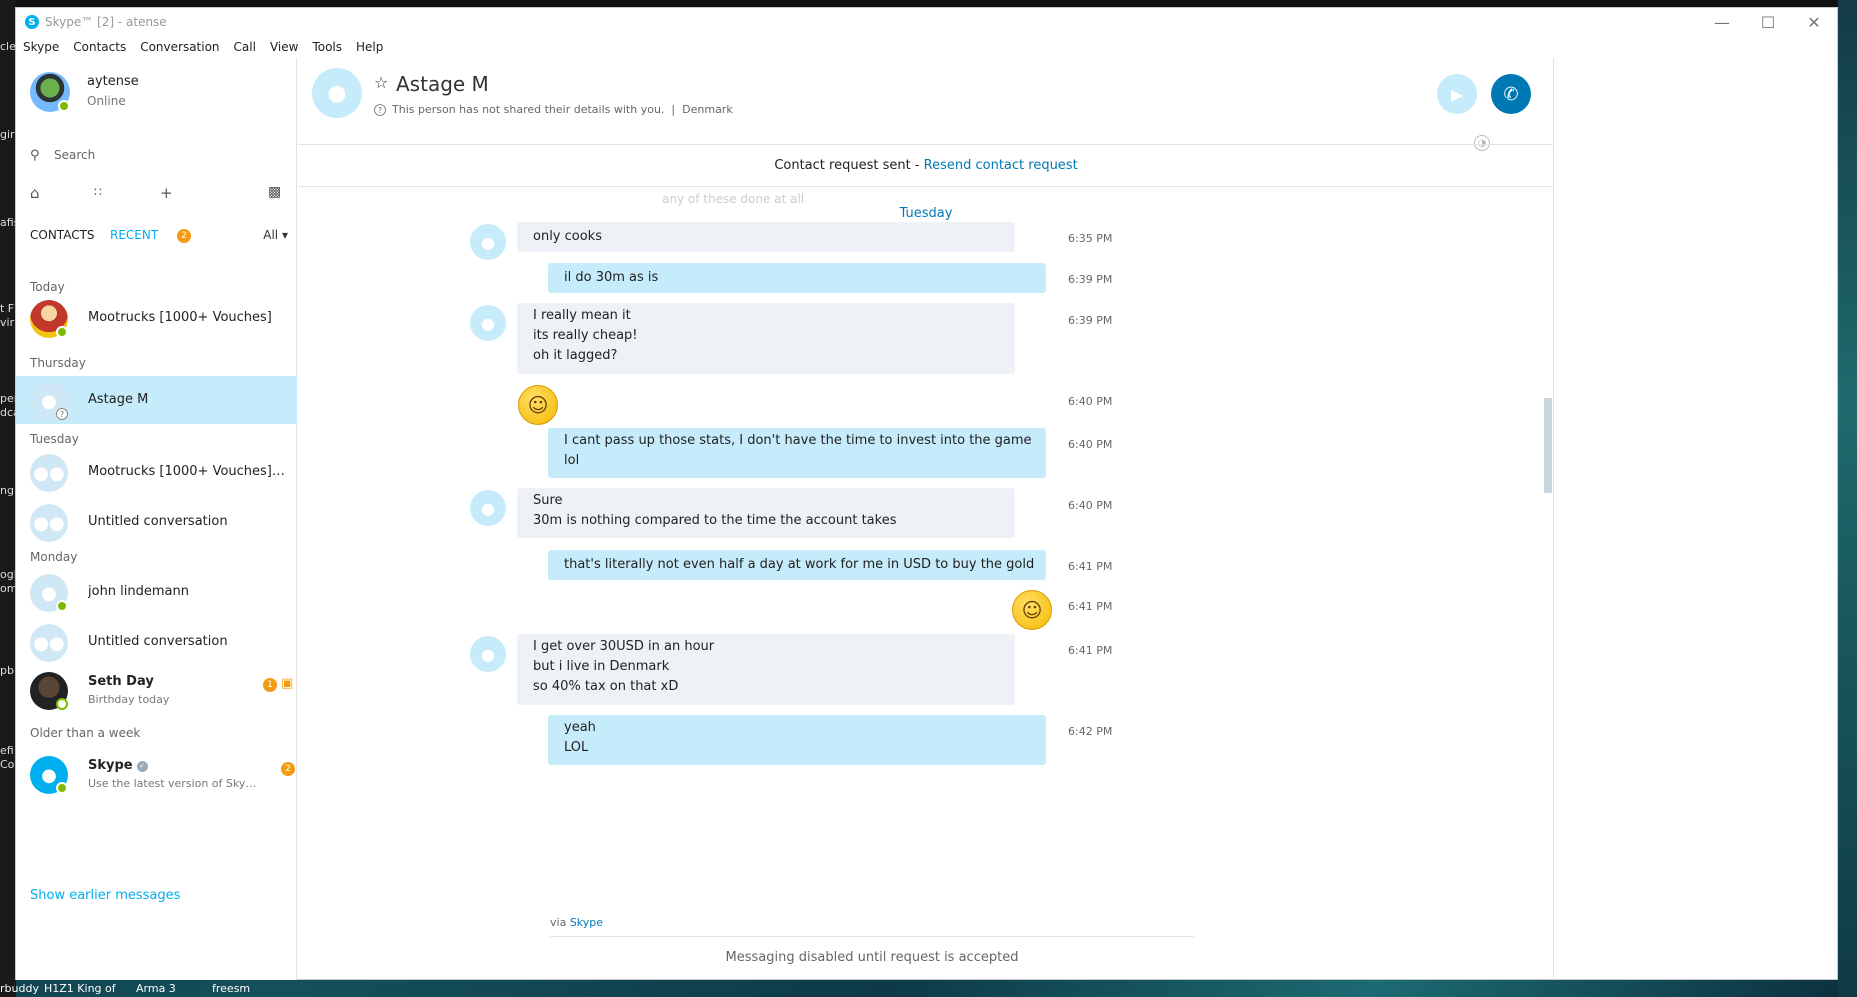  I want to click on desktop-label: efi, so click(8, 750).